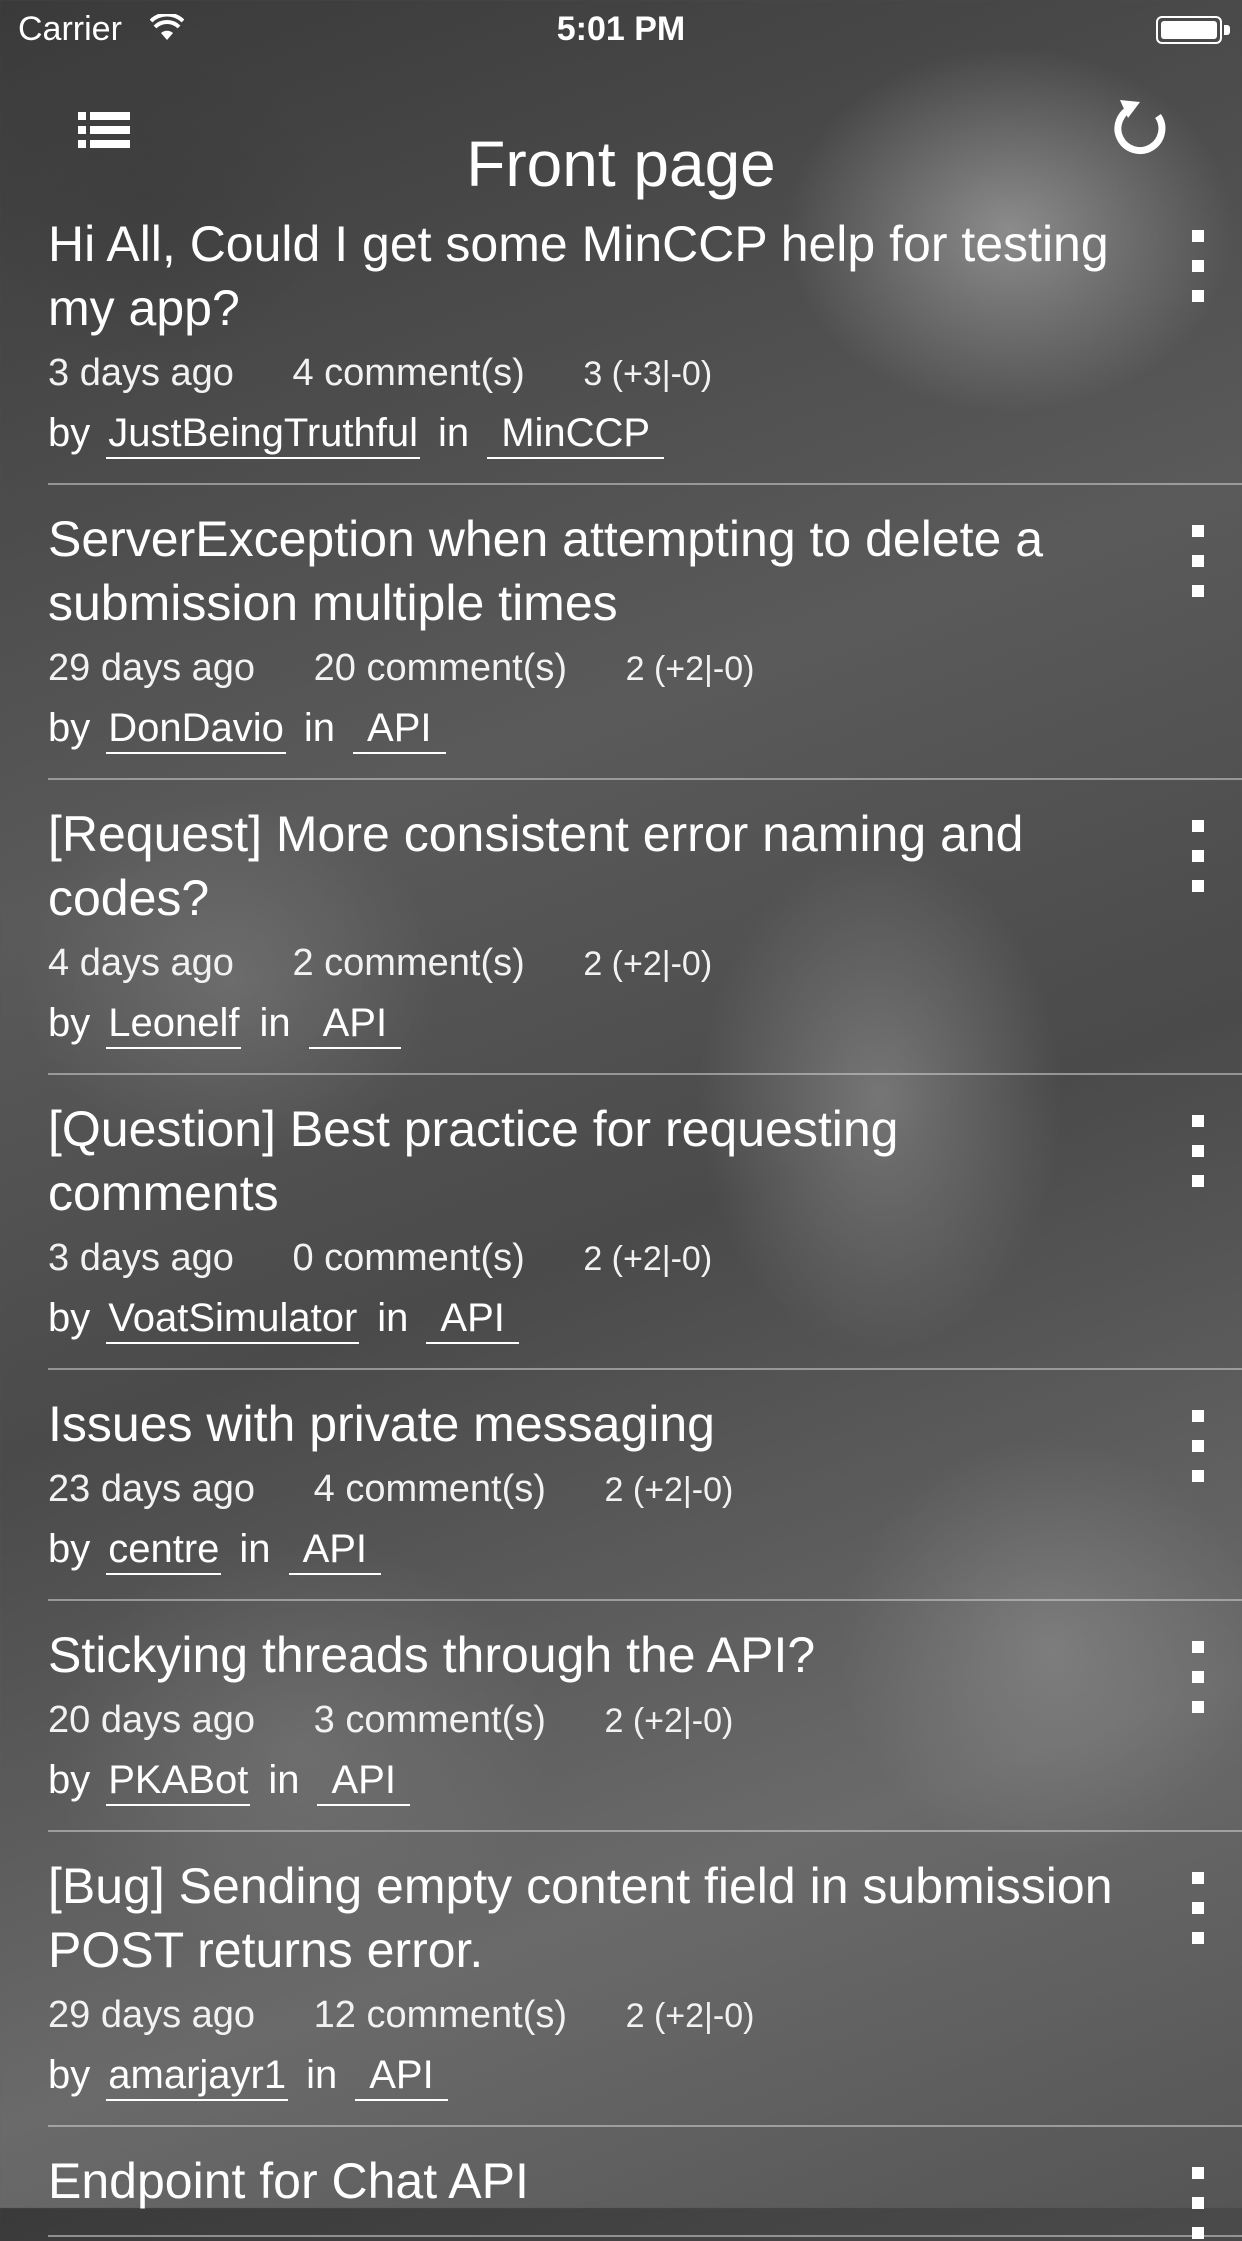 The width and height of the screenshot is (1242, 2241). What do you see at coordinates (408, 1258) in the screenshot?
I see `post-comments: 0 comment(s)` at bounding box center [408, 1258].